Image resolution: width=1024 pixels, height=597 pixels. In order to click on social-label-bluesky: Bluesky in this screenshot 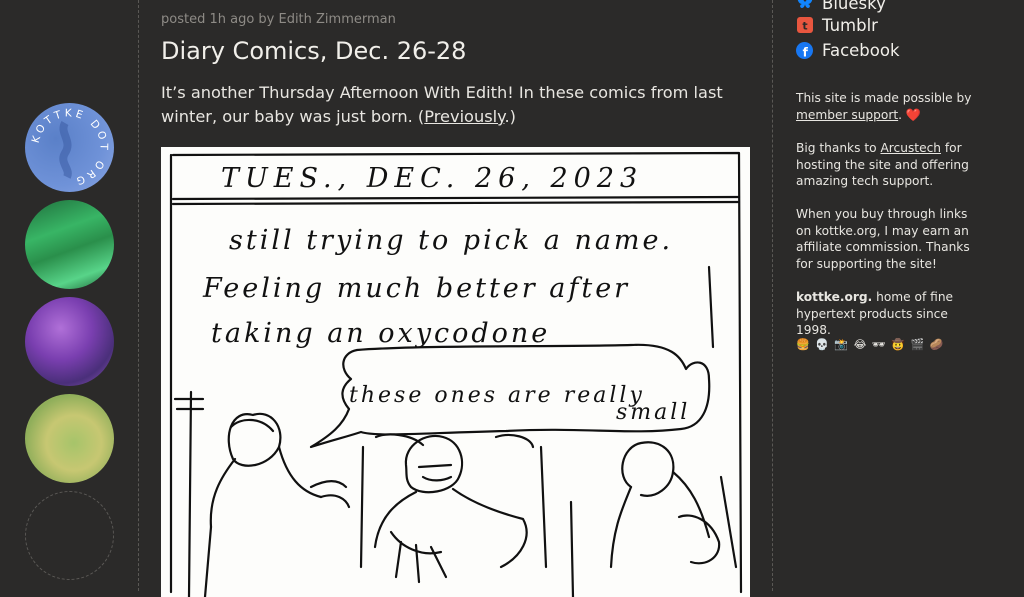, I will do `click(854, 6)`.